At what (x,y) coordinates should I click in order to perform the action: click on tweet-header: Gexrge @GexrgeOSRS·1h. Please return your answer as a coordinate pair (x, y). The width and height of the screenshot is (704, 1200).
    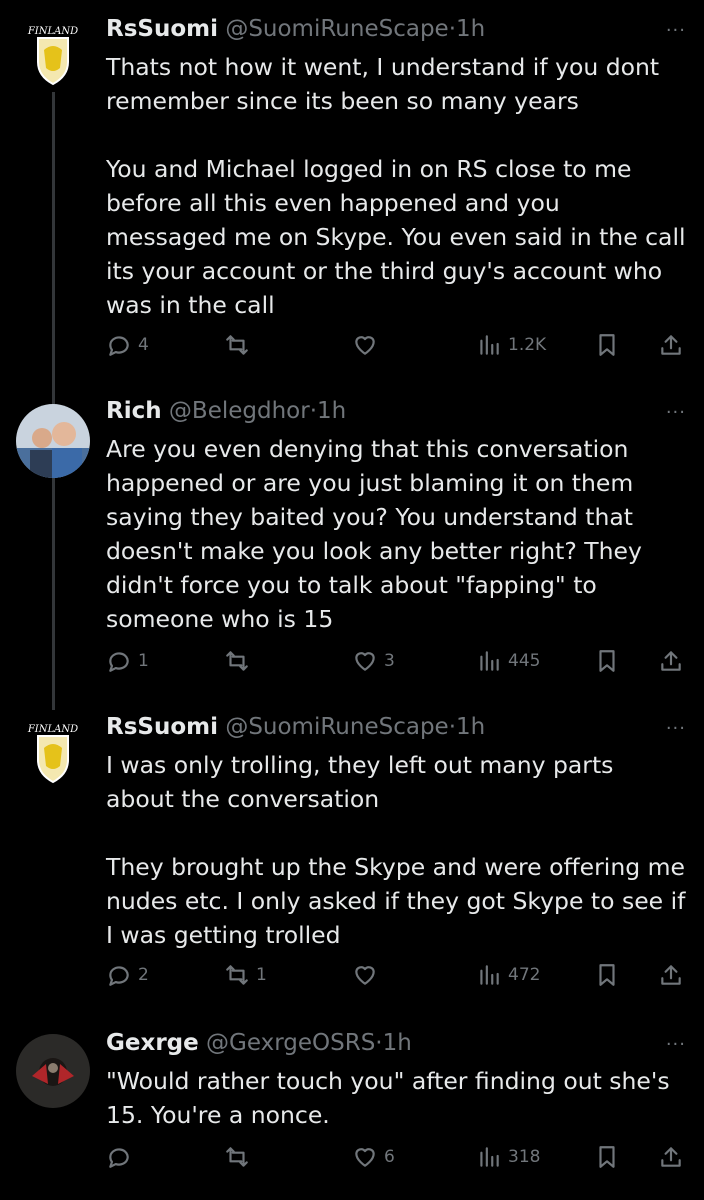
    Looking at the image, I should click on (259, 1043).